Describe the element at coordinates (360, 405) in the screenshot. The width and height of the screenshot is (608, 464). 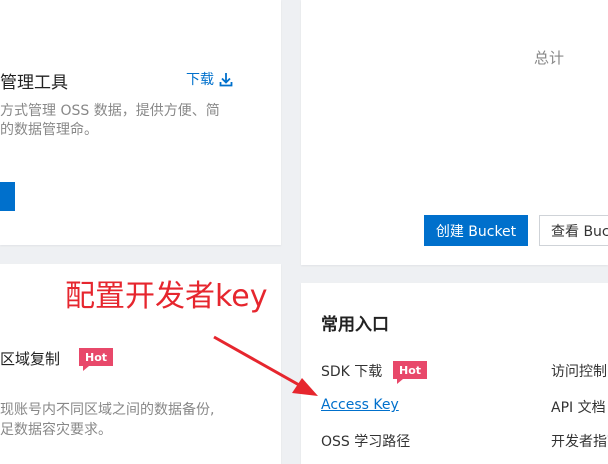
I see `access-key-link: Access Key` at that location.